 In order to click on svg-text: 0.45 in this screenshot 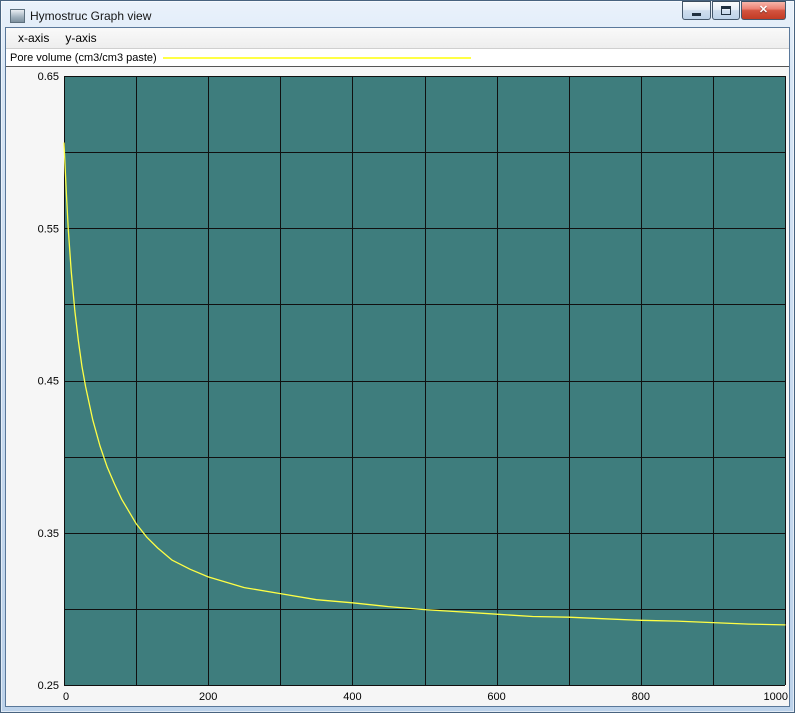, I will do `click(48, 382)`.